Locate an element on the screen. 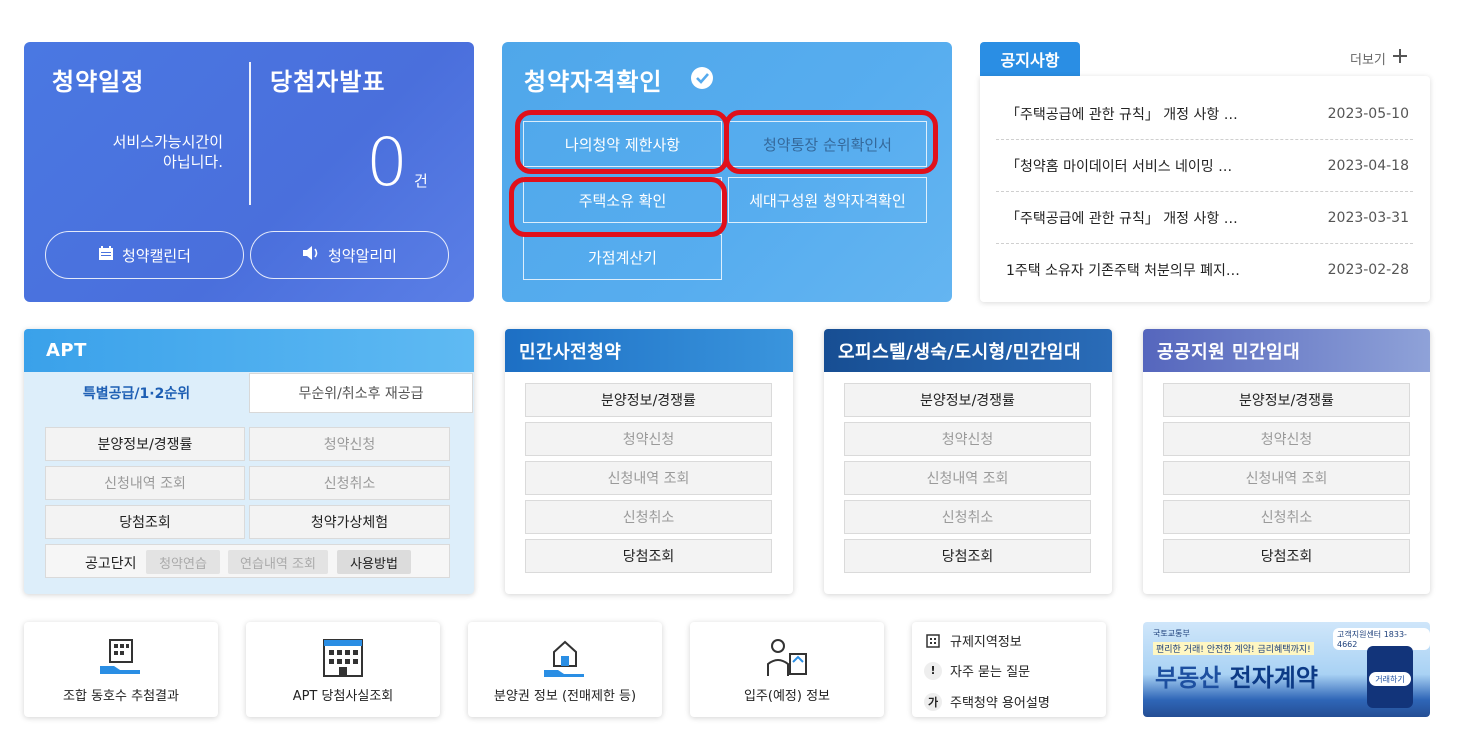 Image resolution: width=1459 pixels, height=748 pixels. glossary-link: 가 주택청약 용어설명 is located at coordinates (987, 701).